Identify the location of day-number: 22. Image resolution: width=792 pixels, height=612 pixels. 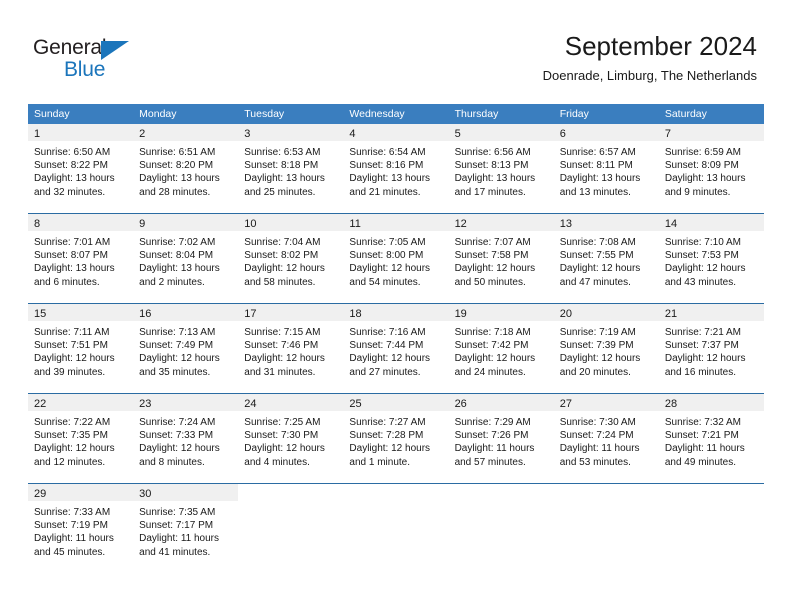
(40, 404).